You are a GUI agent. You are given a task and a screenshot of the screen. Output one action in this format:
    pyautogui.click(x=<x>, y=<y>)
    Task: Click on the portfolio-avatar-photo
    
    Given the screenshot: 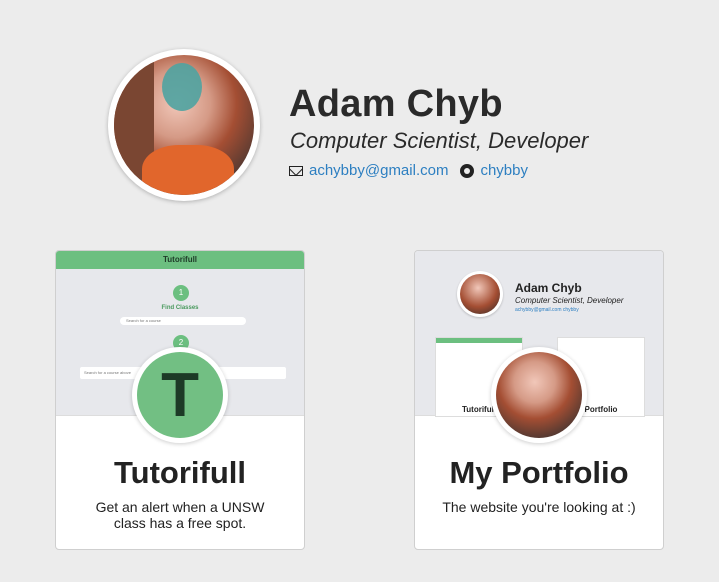 What is the action you would take?
    pyautogui.click(x=539, y=395)
    